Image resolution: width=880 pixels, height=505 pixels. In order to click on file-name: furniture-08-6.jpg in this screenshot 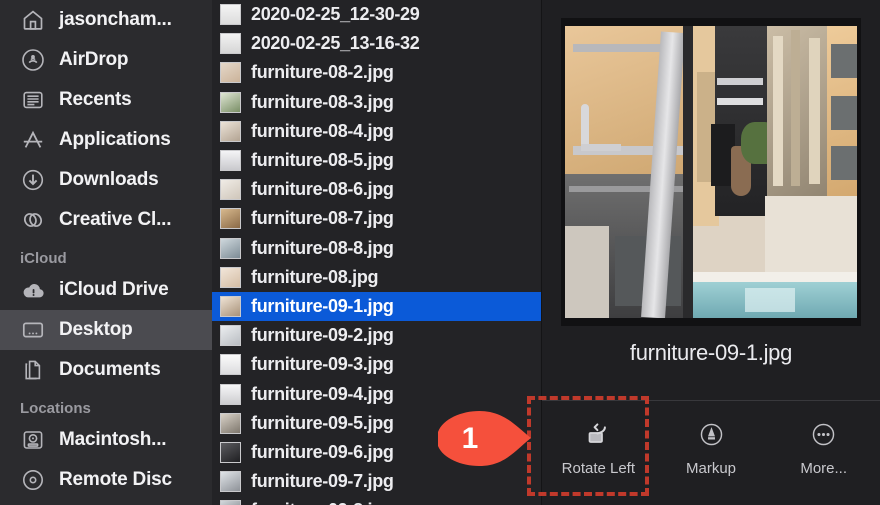, I will do `click(322, 189)`.